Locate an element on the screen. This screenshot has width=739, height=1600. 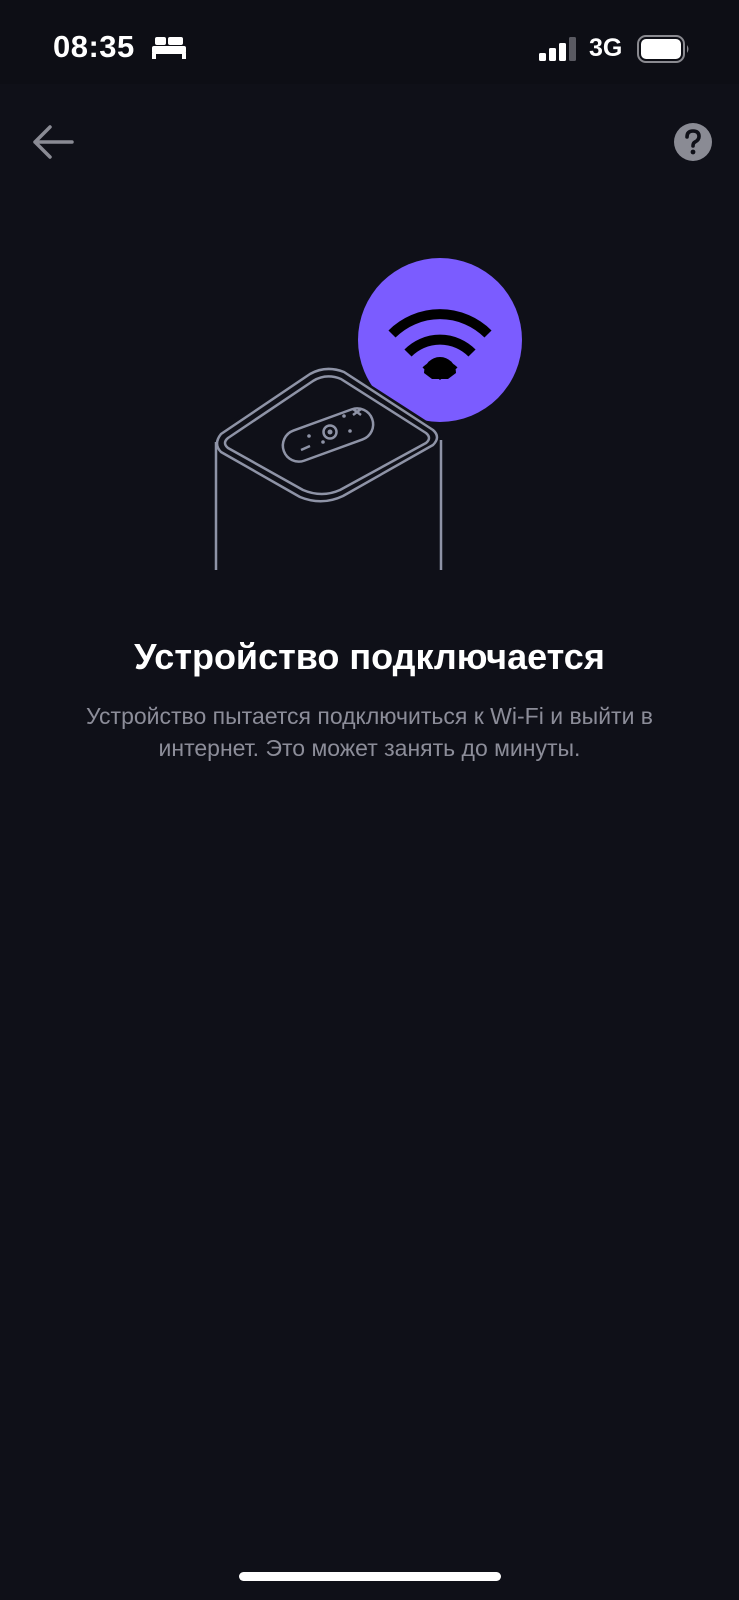
smart-speaker-illustration is located at coordinates (368, 414).